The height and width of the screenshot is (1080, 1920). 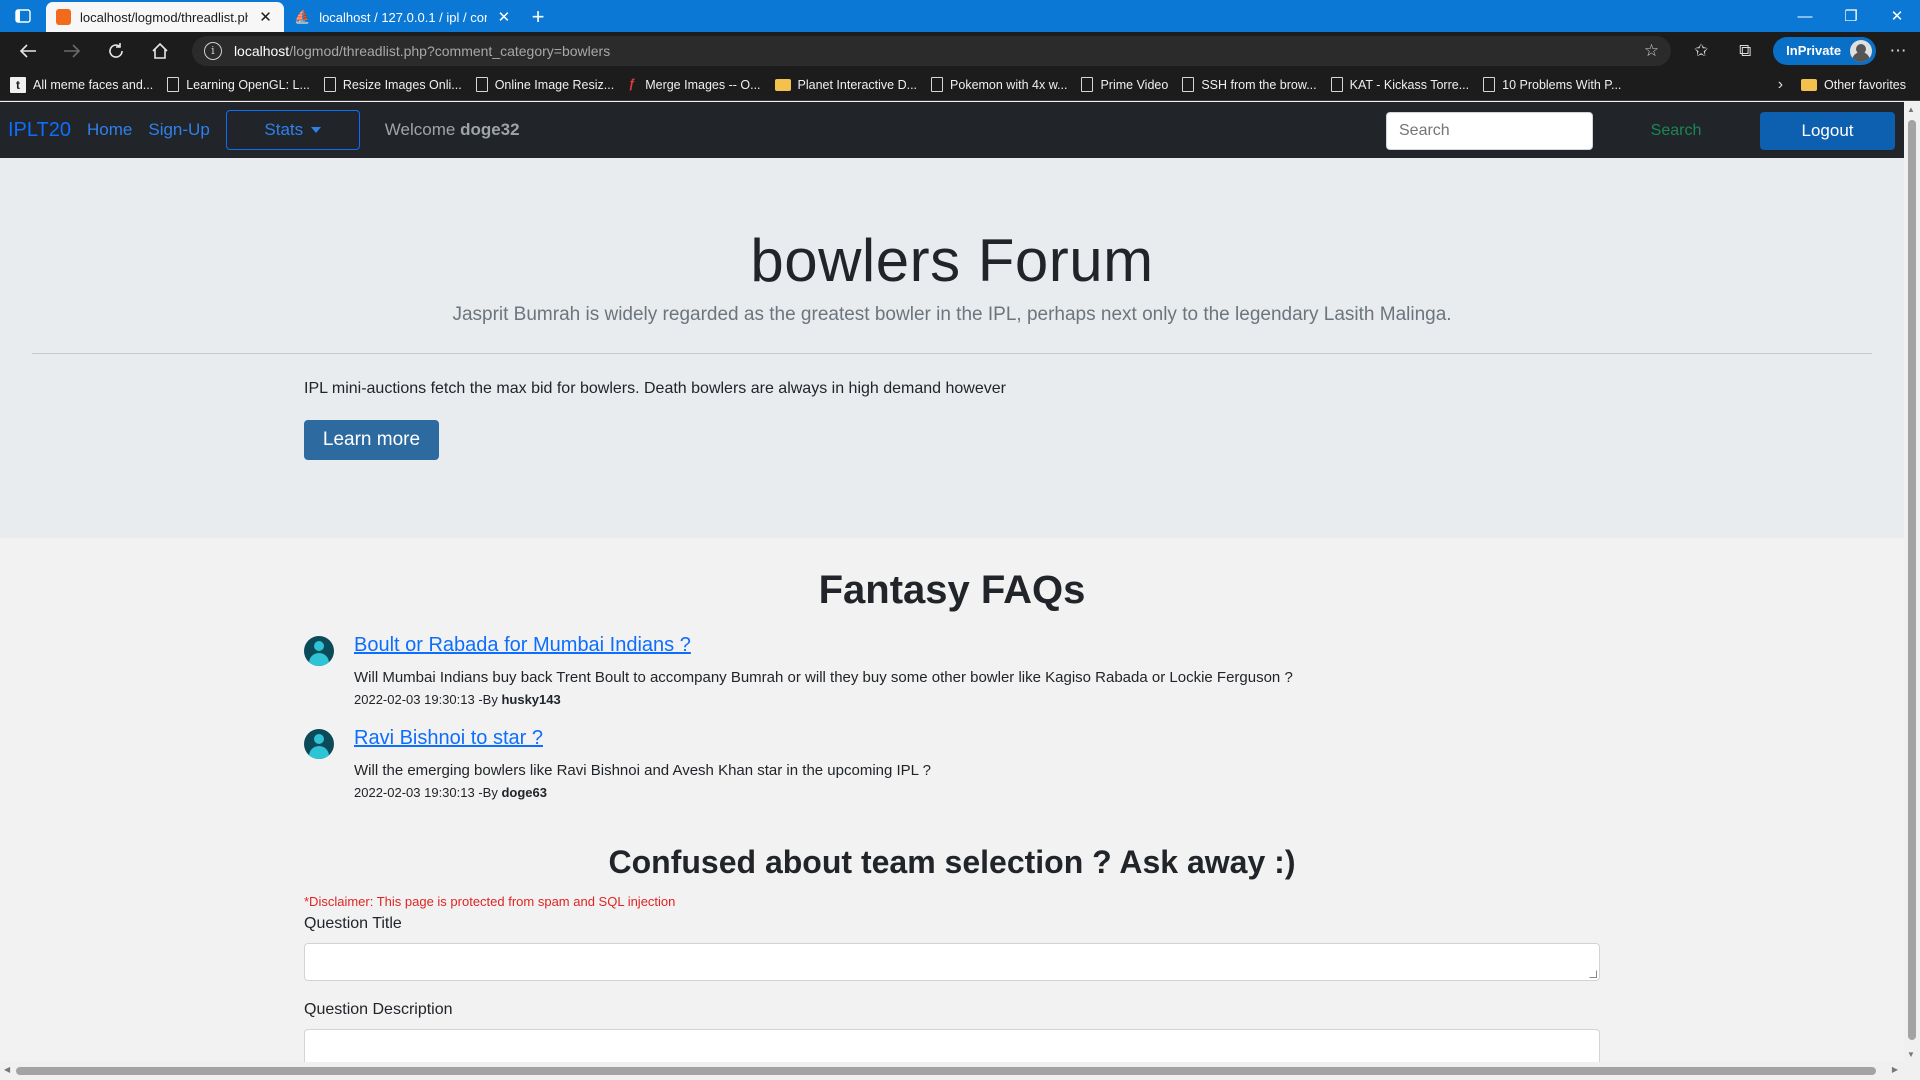 I want to click on site-info-icon: i, so click(x=212, y=50).